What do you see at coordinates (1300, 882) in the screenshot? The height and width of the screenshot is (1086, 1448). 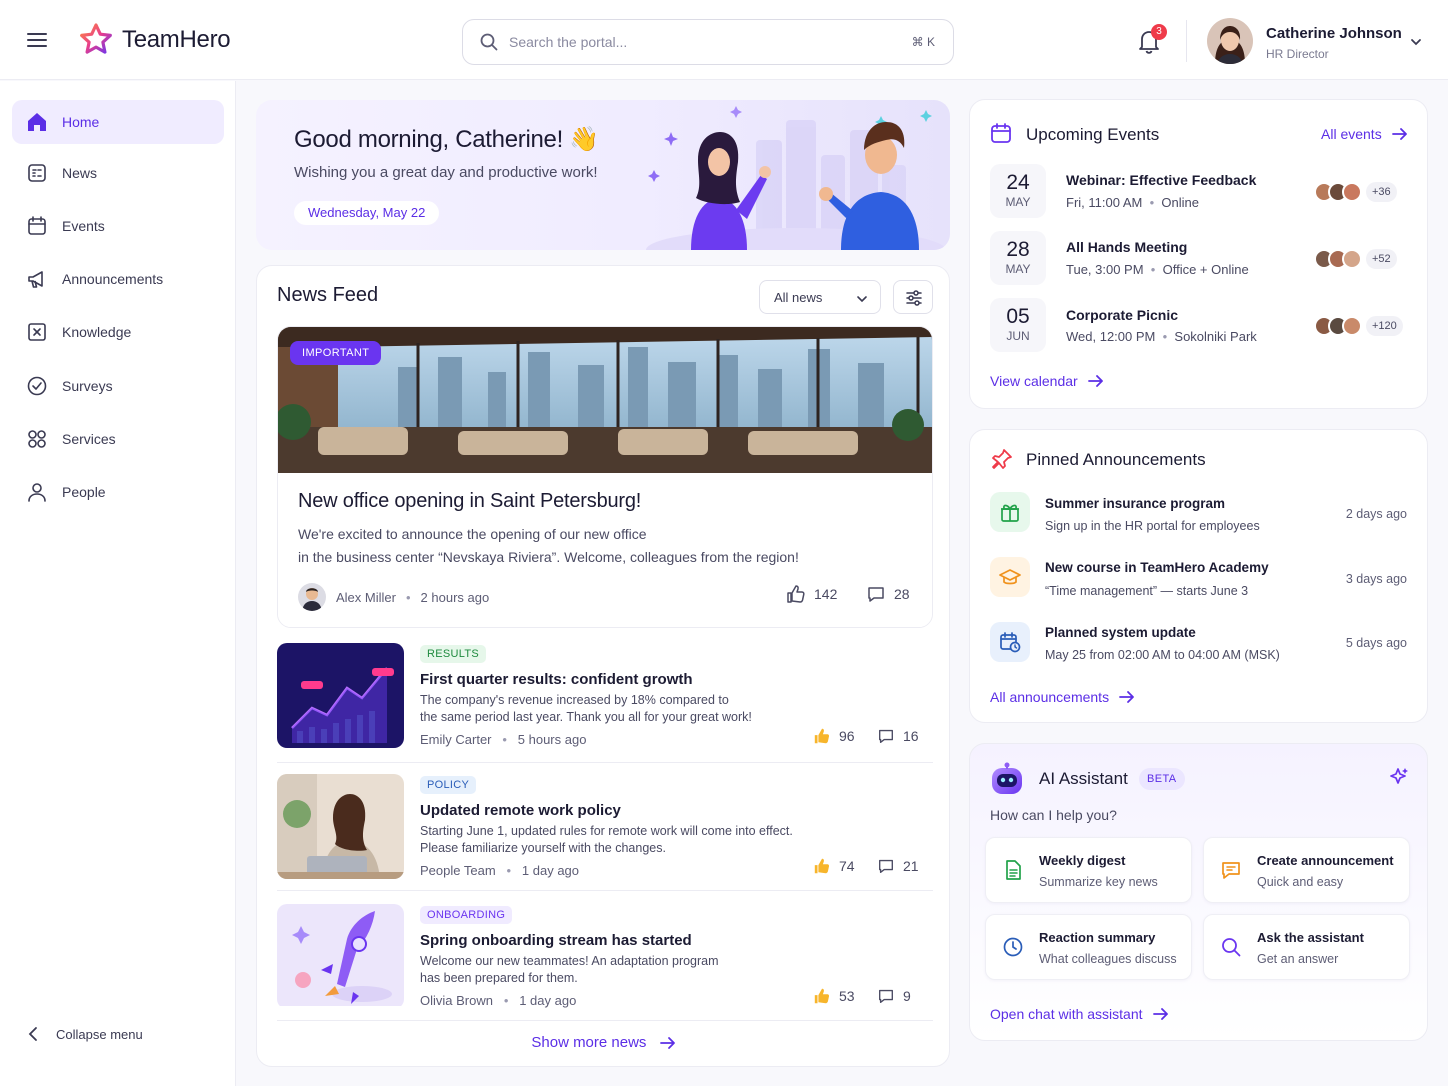 I see `action-subtitle: Quick and easy` at bounding box center [1300, 882].